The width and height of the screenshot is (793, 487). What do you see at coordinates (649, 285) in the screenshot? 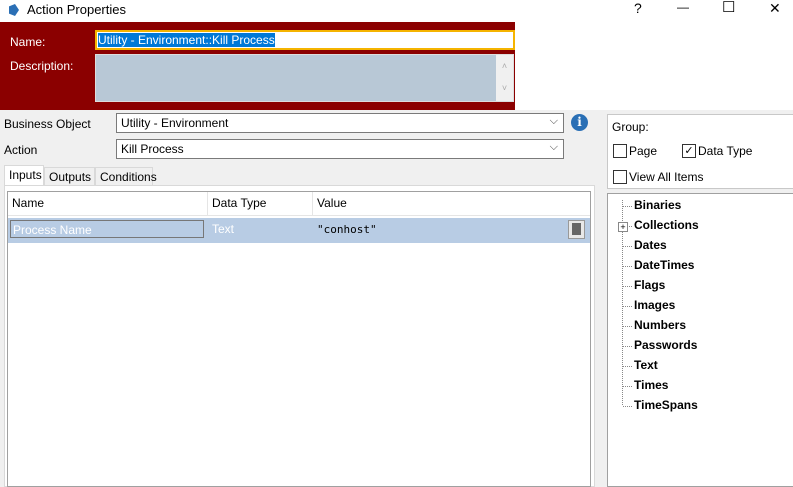
I see `tree-item: Flags` at bounding box center [649, 285].